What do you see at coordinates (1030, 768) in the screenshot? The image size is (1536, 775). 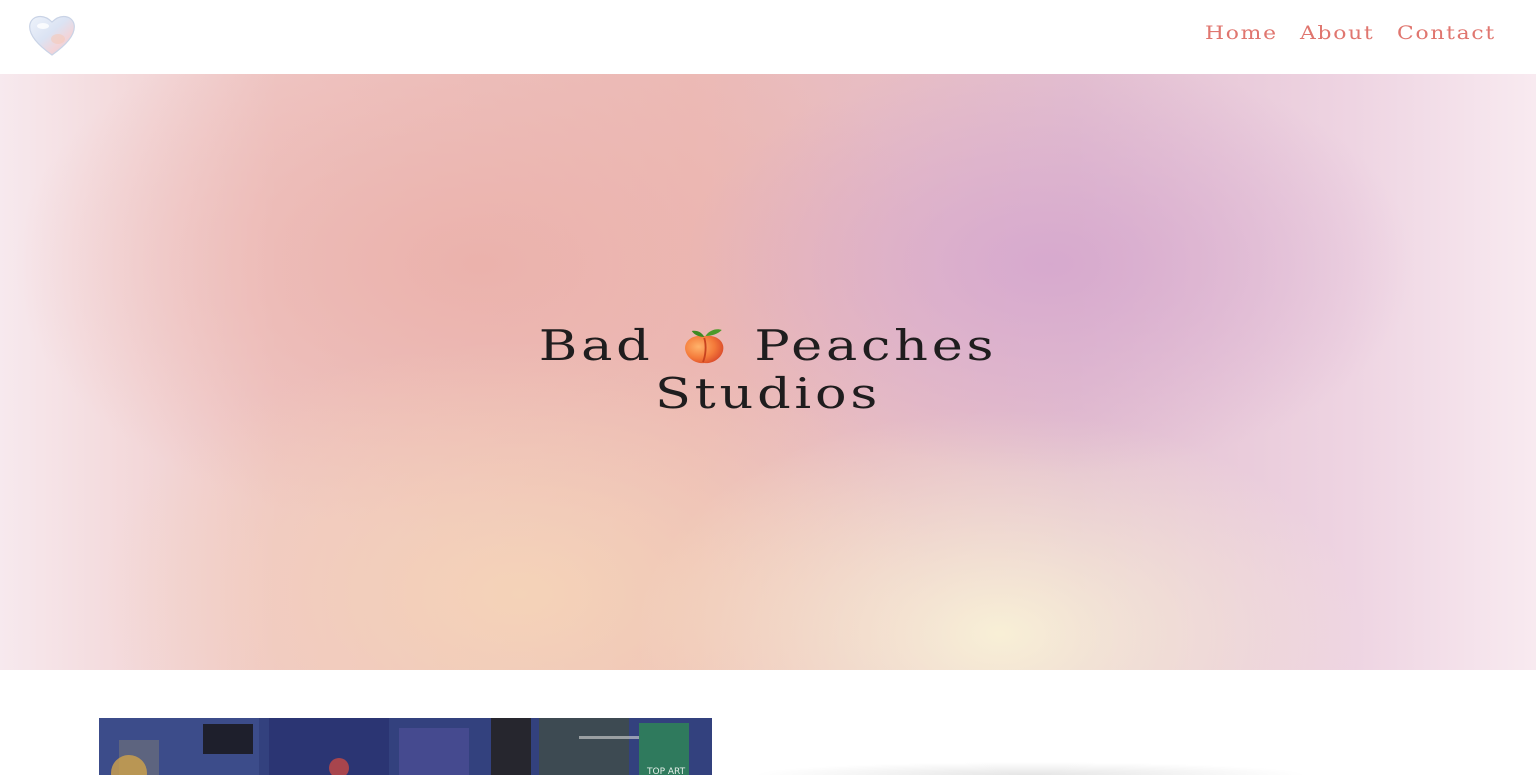 I see `card-shadow` at bounding box center [1030, 768].